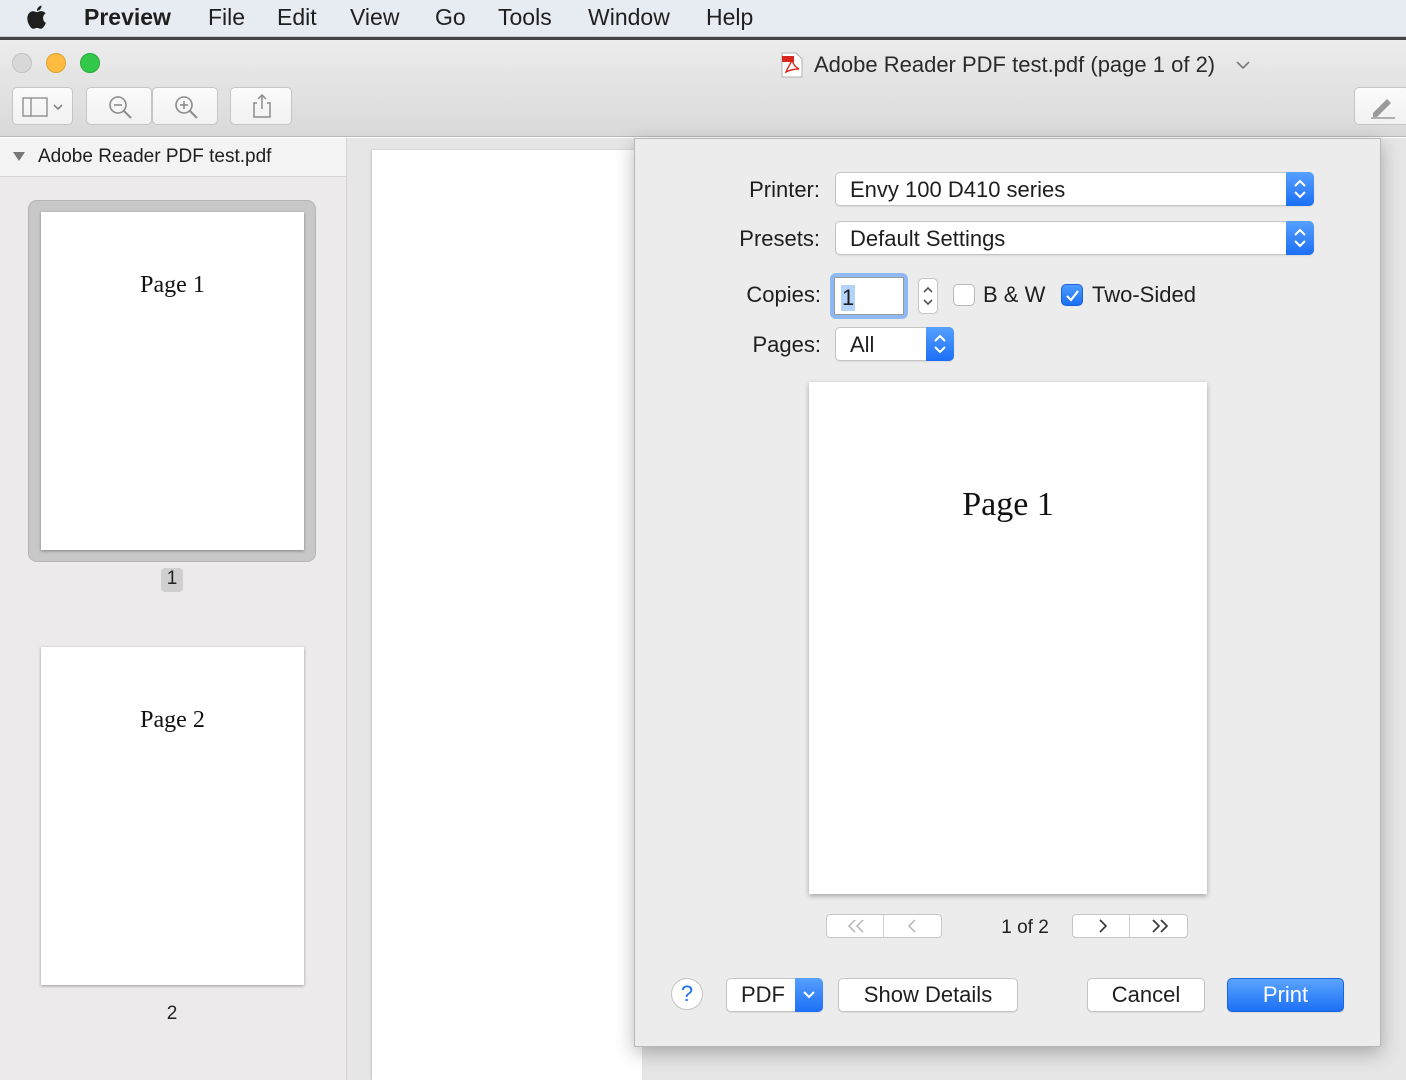  I want to click on double-chevron-left-icon, so click(855, 926).